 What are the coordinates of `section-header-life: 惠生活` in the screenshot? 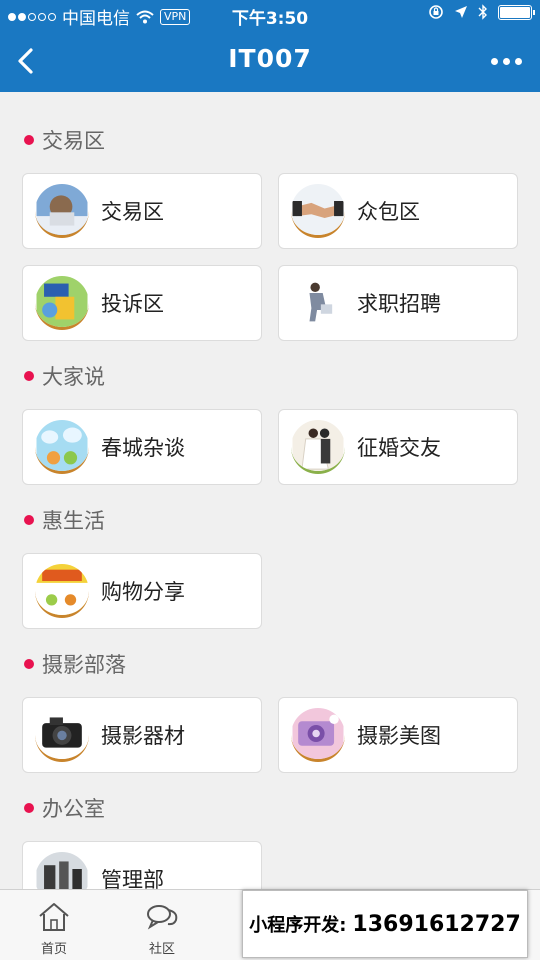 It's located at (64, 520).